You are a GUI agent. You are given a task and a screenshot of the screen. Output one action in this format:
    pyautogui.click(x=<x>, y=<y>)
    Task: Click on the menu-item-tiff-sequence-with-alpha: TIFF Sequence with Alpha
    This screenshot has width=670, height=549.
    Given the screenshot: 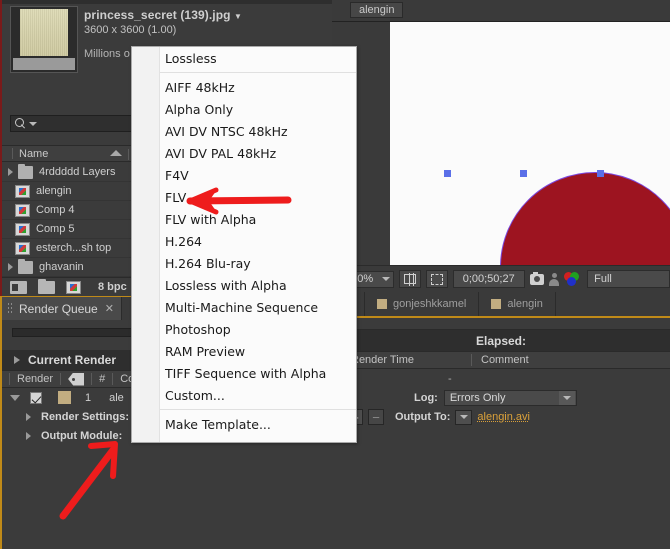 What is the action you would take?
    pyautogui.click(x=258, y=373)
    